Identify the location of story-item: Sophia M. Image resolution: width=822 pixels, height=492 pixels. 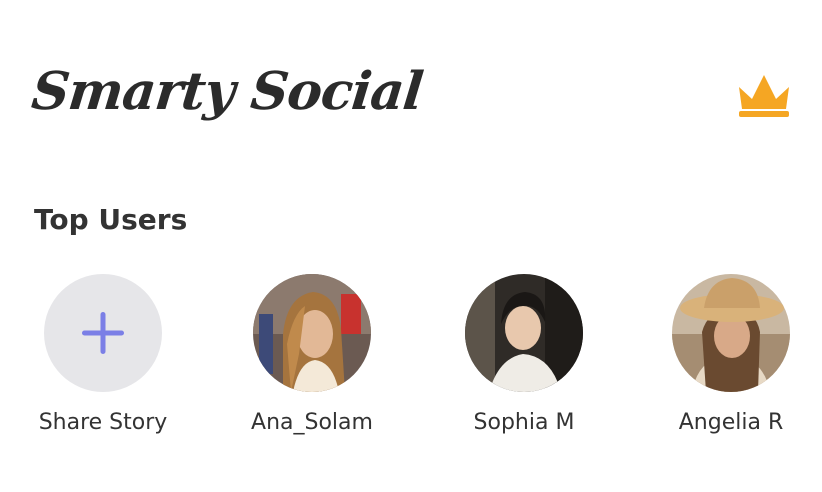
(524, 360).